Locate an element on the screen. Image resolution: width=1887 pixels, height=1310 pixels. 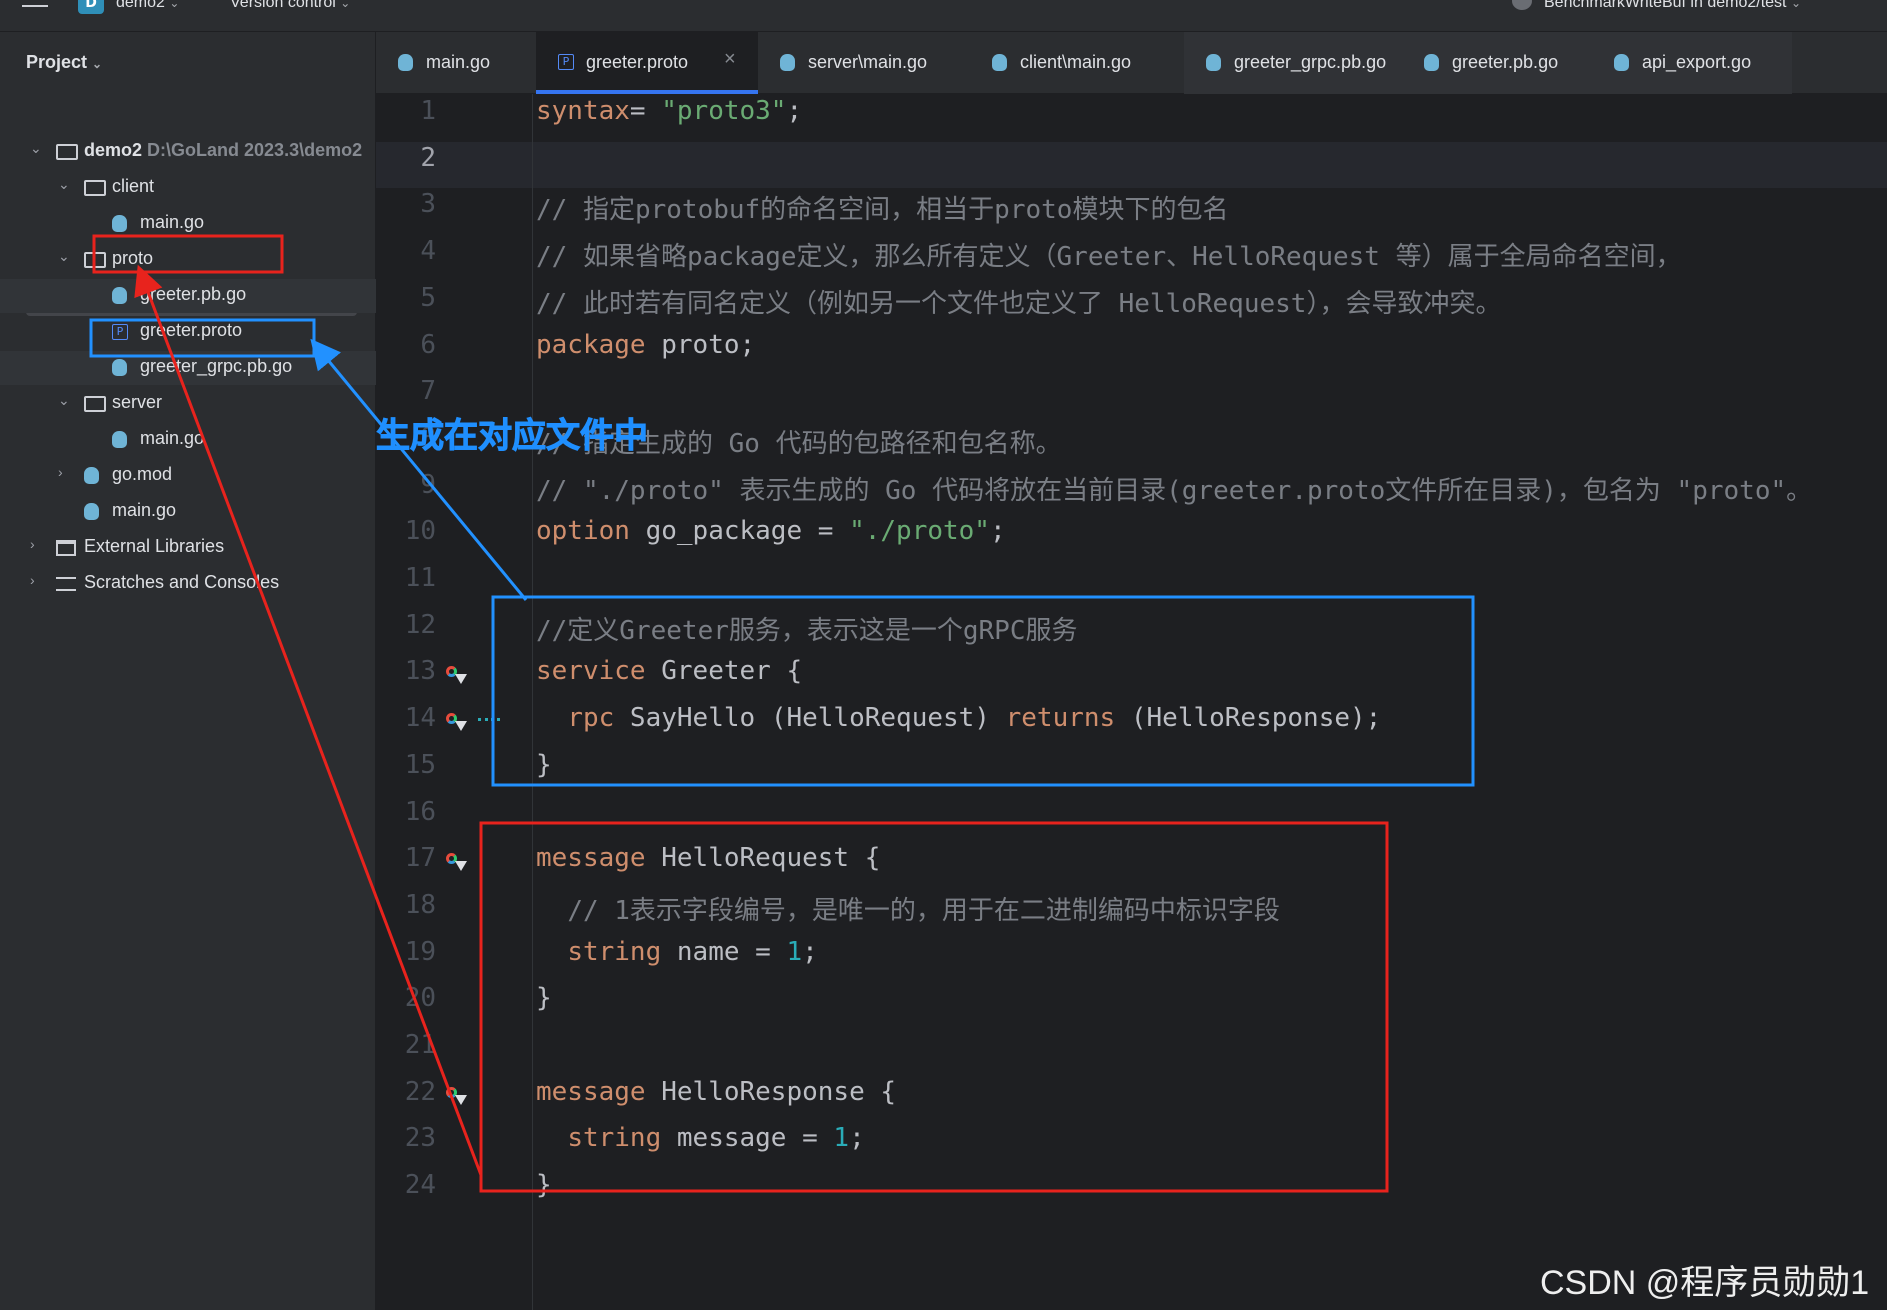
current-line-highlight is located at coordinates (1131, 165).